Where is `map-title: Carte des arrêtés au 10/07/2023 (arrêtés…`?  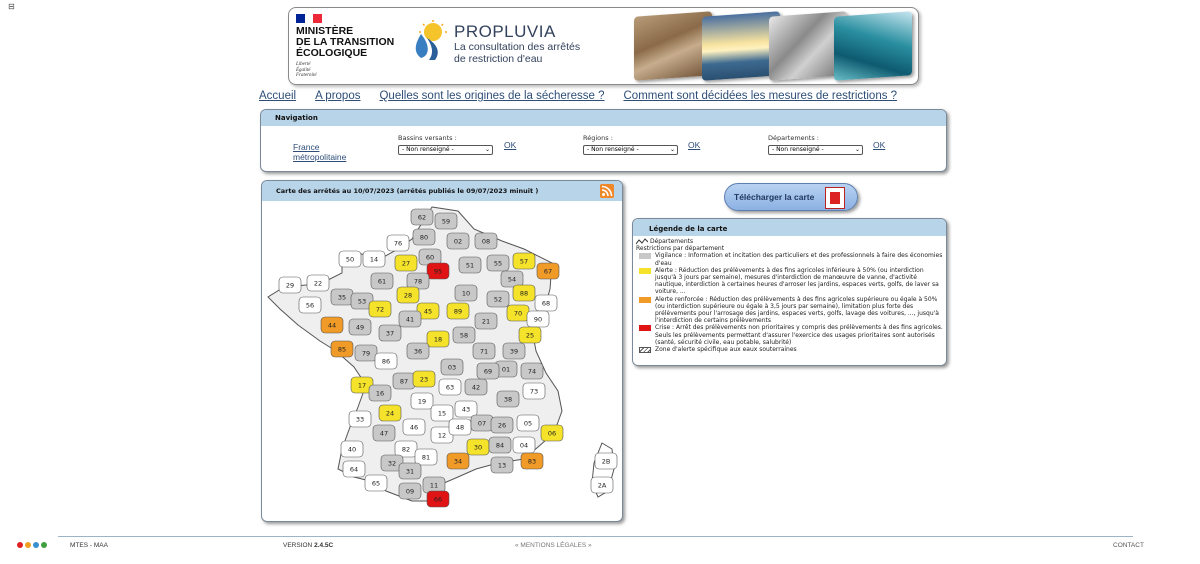 map-title: Carte des arrêtés au 10/07/2023 (arrêtés… is located at coordinates (442, 191).